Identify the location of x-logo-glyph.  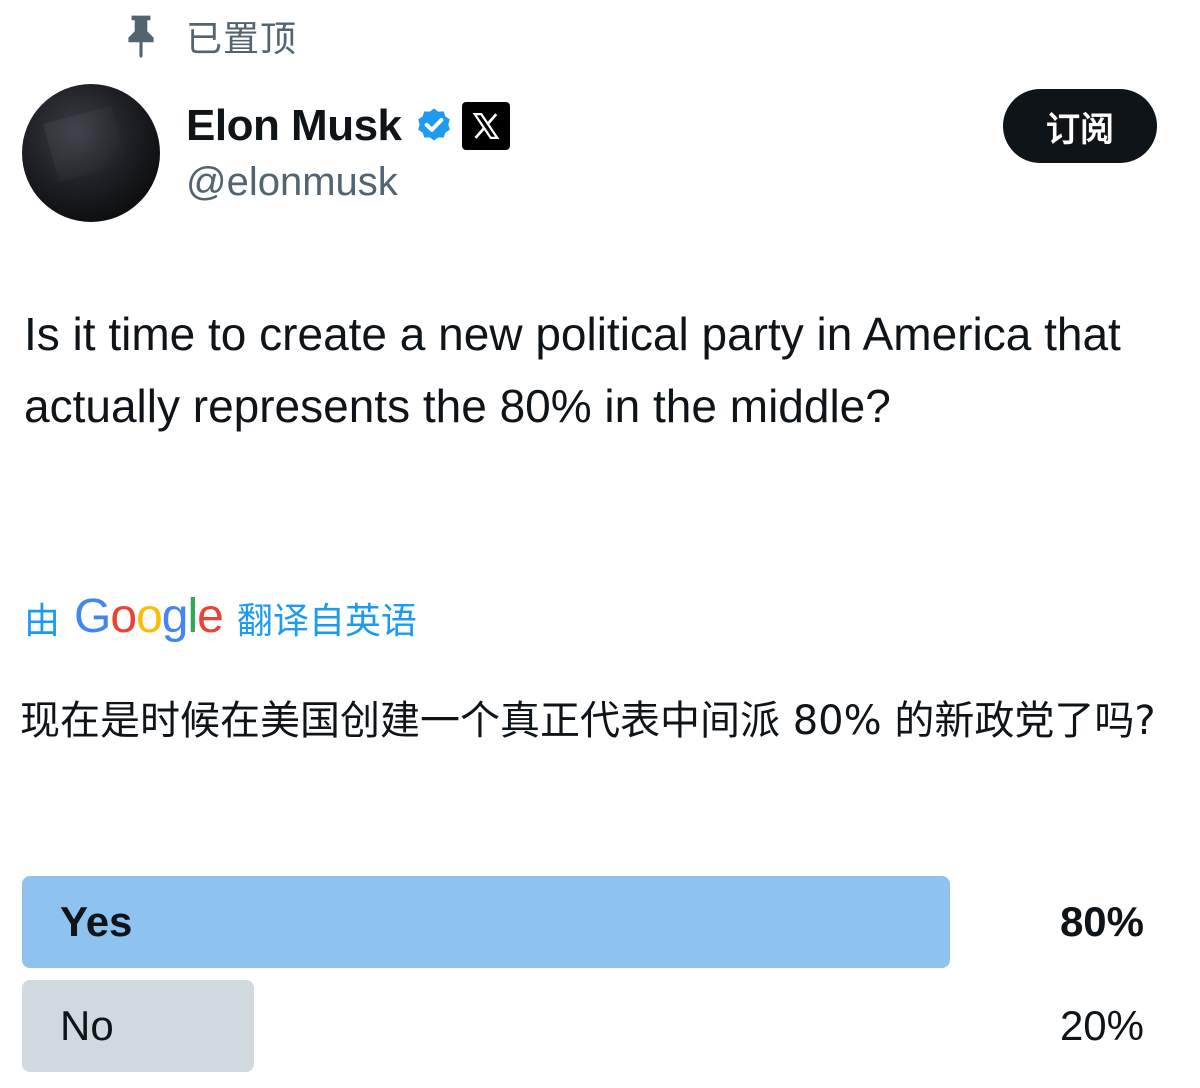
(485, 126).